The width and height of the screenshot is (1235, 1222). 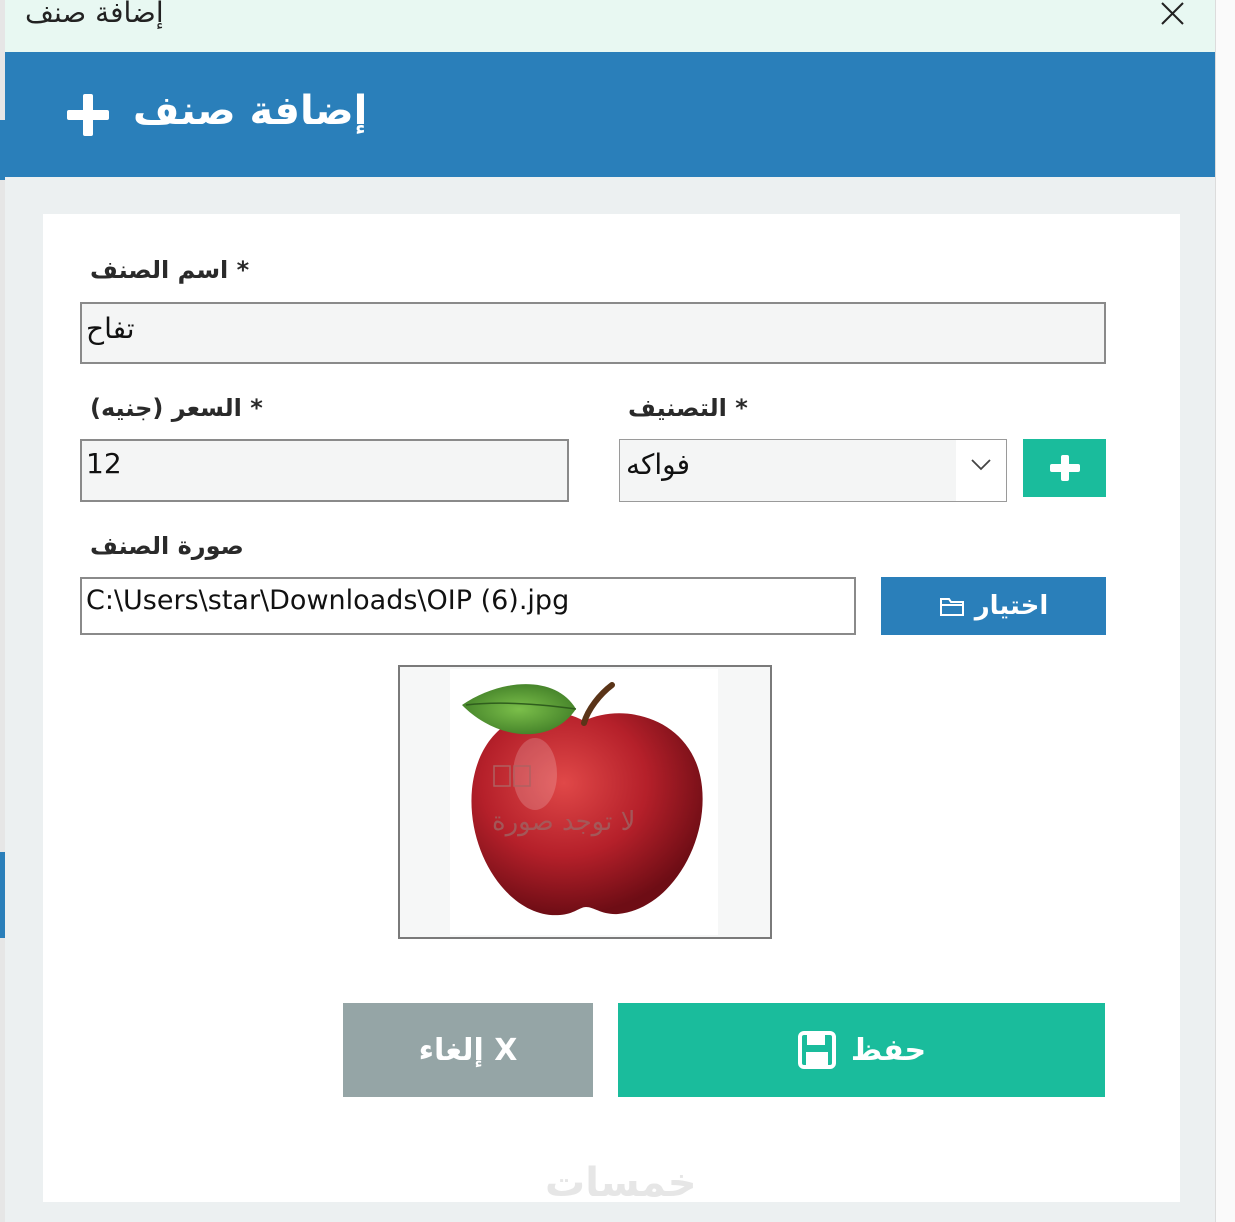 What do you see at coordinates (621, 1183) in the screenshot?
I see `watermark: خمسات` at bounding box center [621, 1183].